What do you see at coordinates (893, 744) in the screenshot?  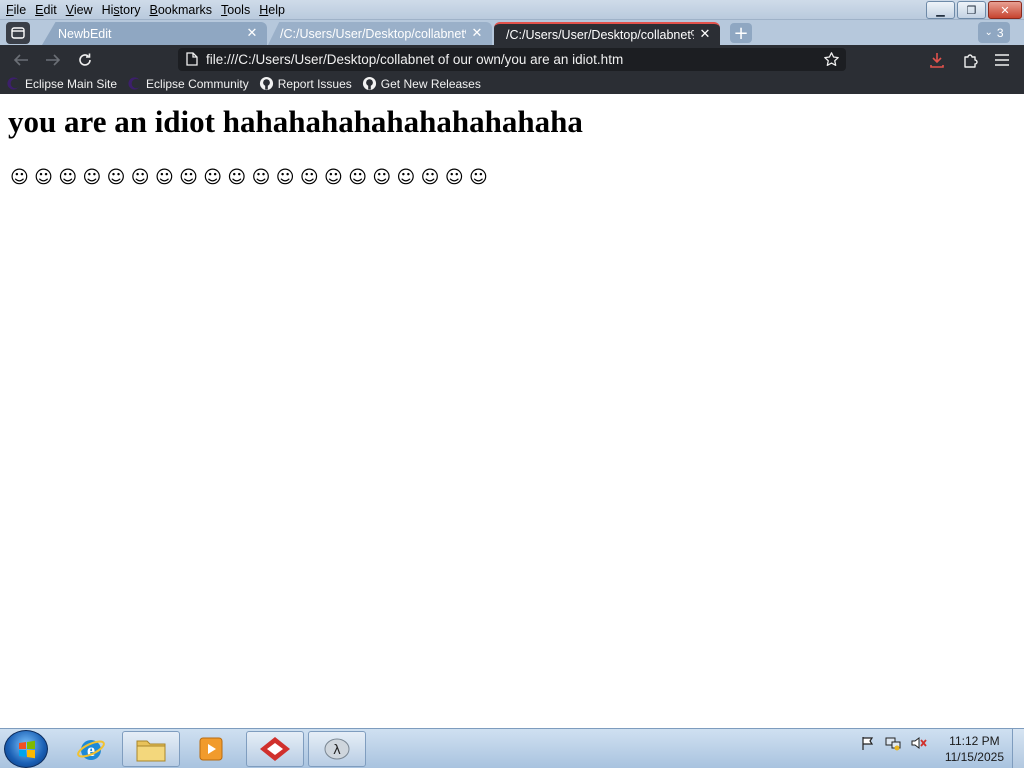 I see `network-icon` at bounding box center [893, 744].